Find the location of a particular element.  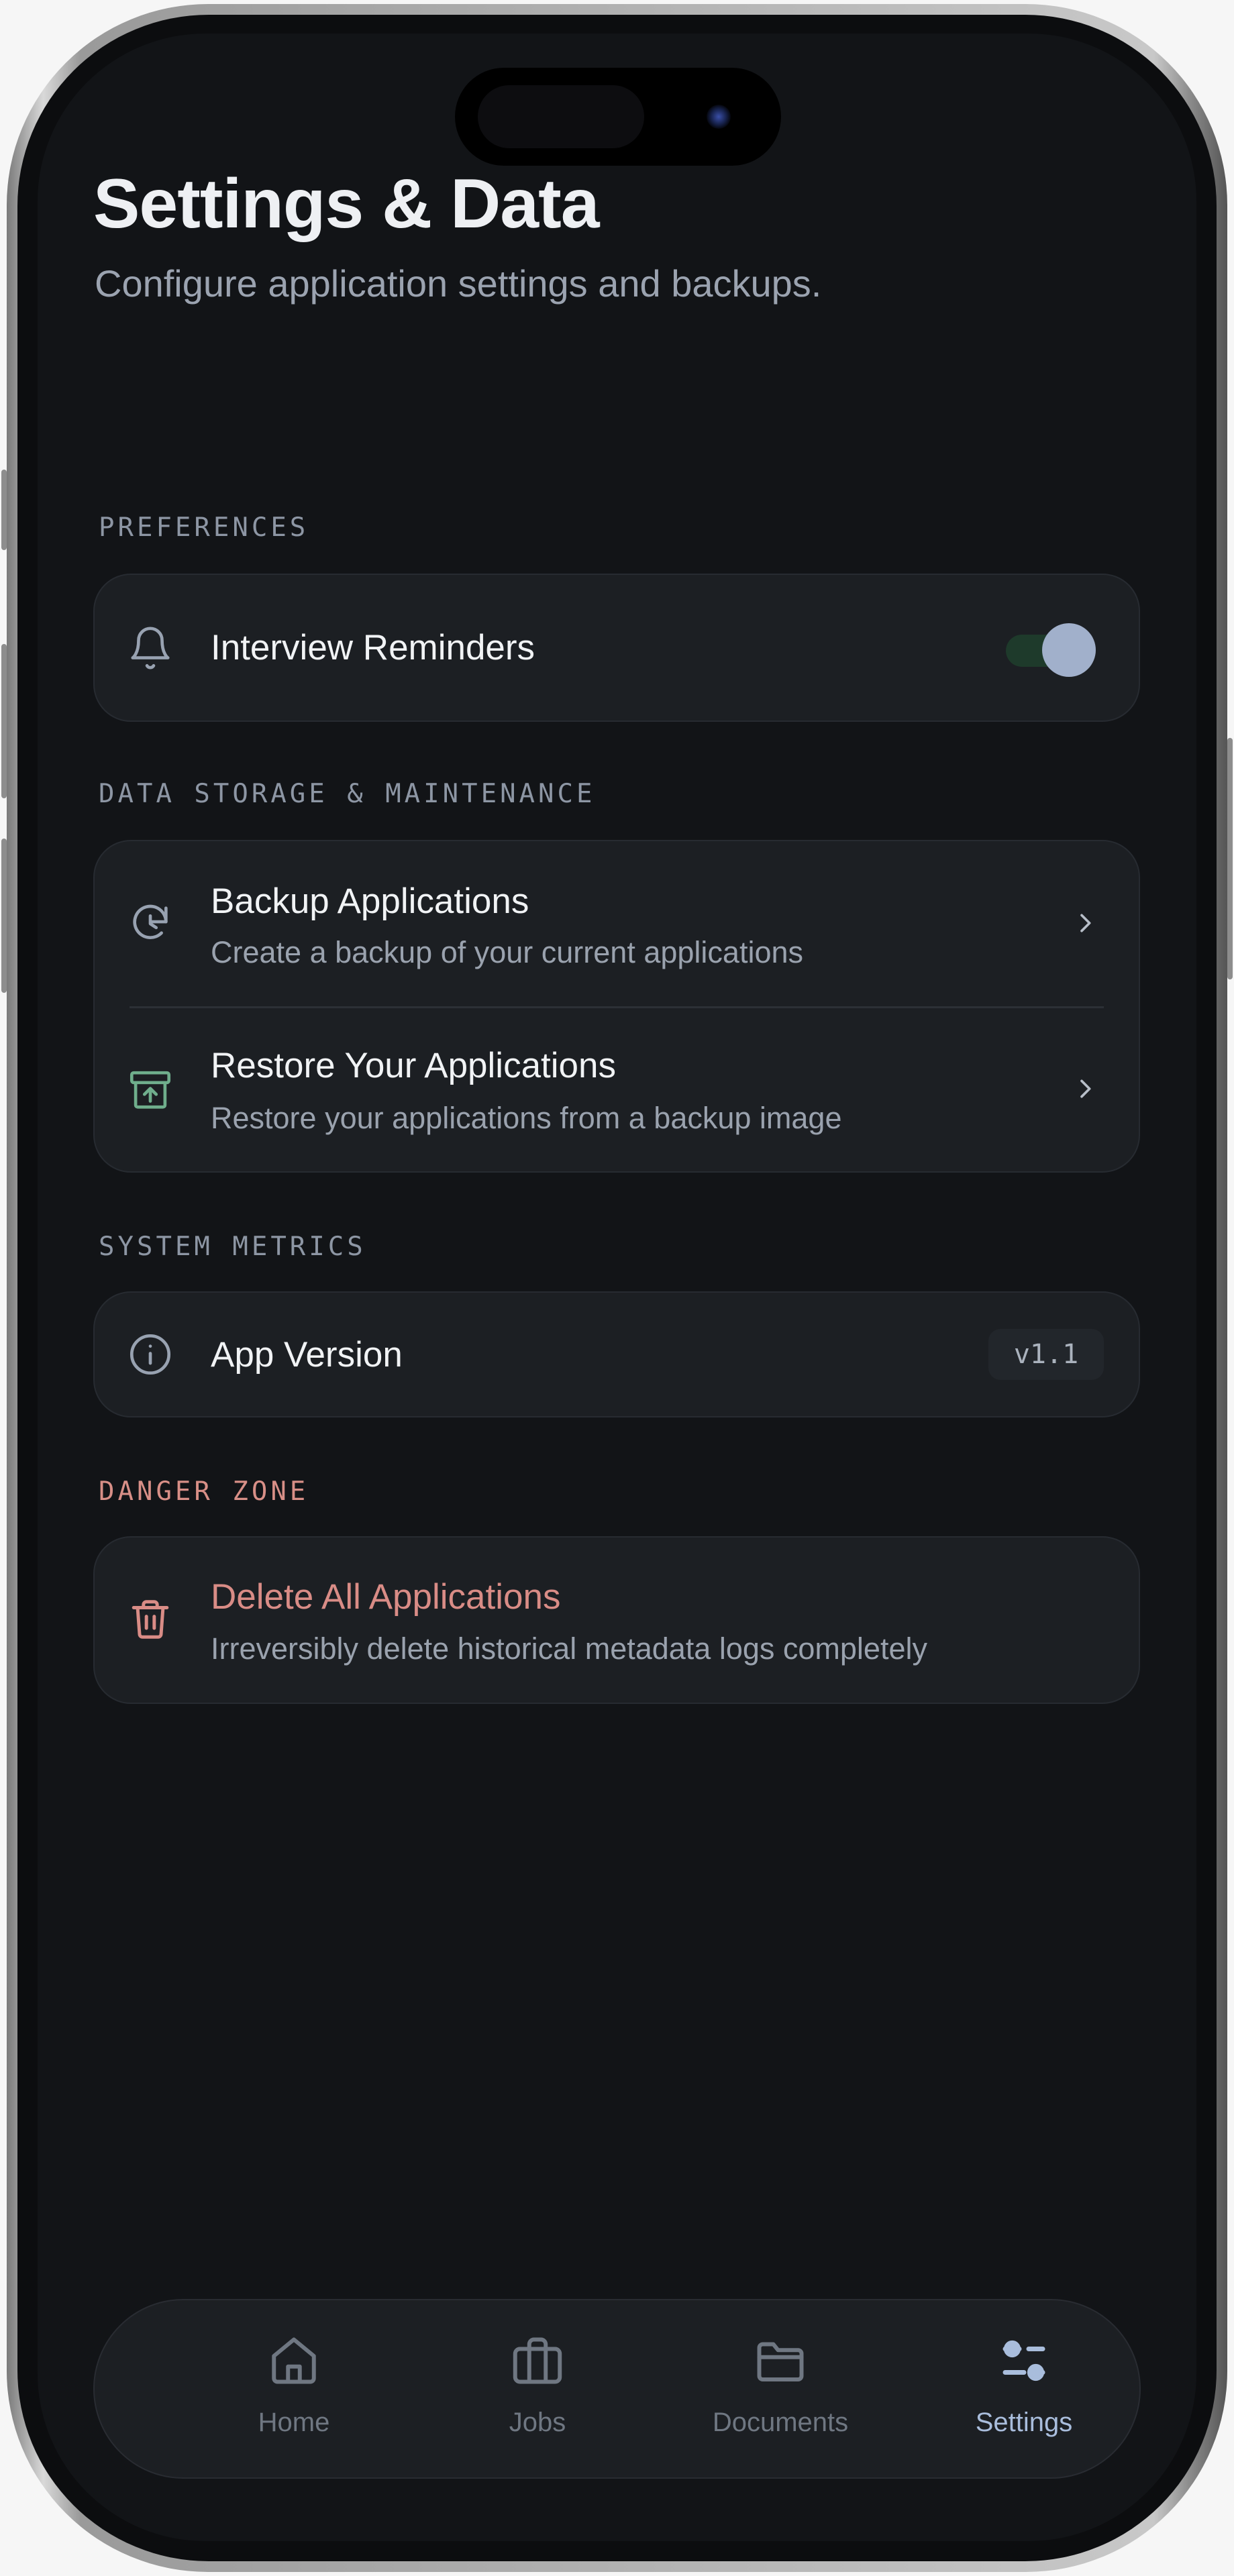

bottom-navigation: Home Jobs Documents Settings is located at coordinates (617, 2389).